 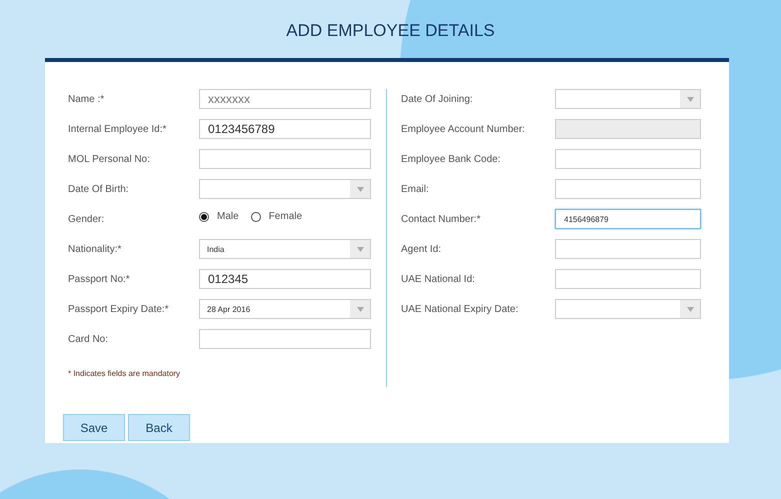 What do you see at coordinates (460, 309) in the screenshot?
I see `field-label: UAE National Expiry Date:` at bounding box center [460, 309].